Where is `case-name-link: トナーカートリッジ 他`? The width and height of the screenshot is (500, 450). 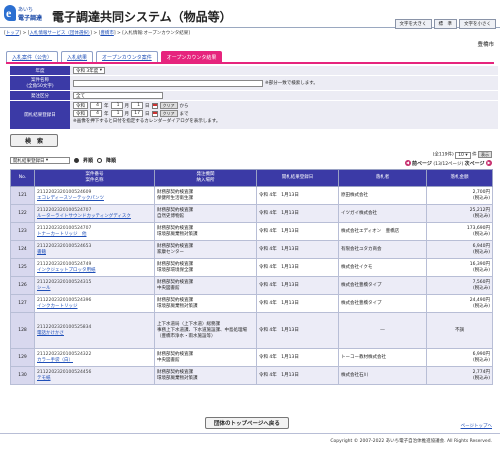
case-name-link: トナーカートリッジ 他 is located at coordinates (94, 235).